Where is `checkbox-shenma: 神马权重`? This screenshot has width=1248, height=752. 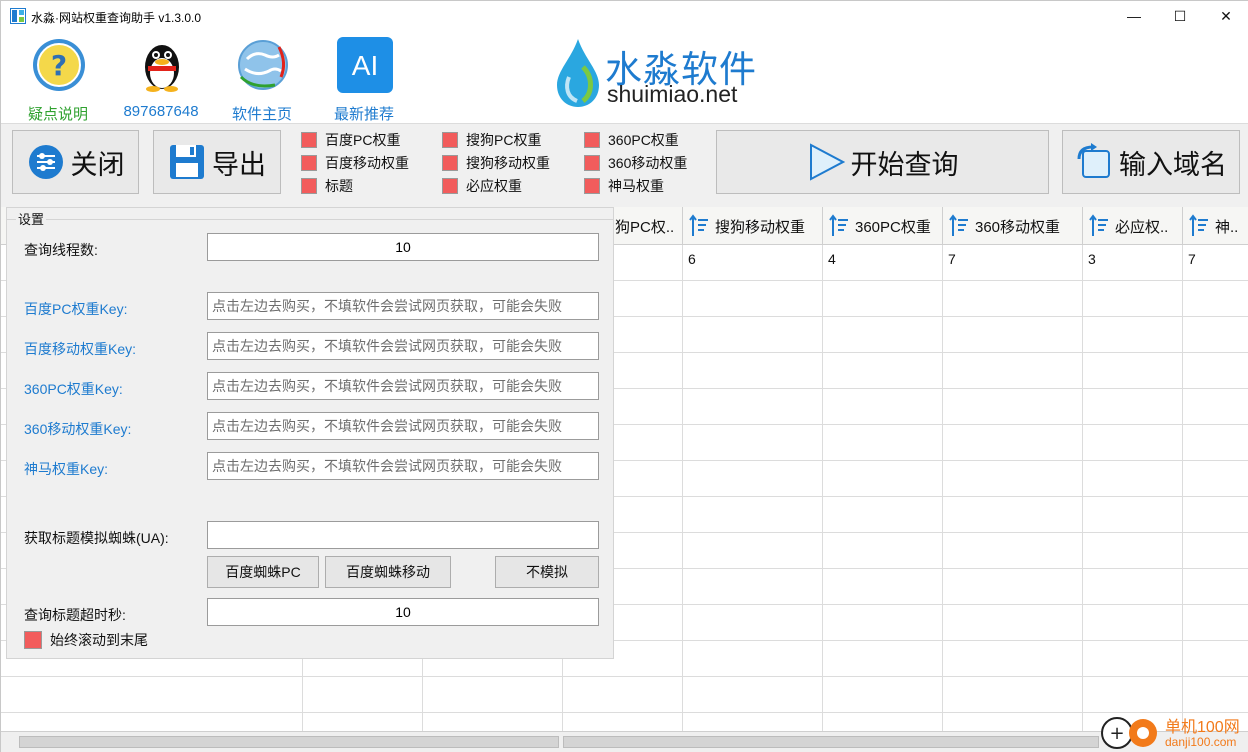 checkbox-shenma: 神马权重 is located at coordinates (624, 186).